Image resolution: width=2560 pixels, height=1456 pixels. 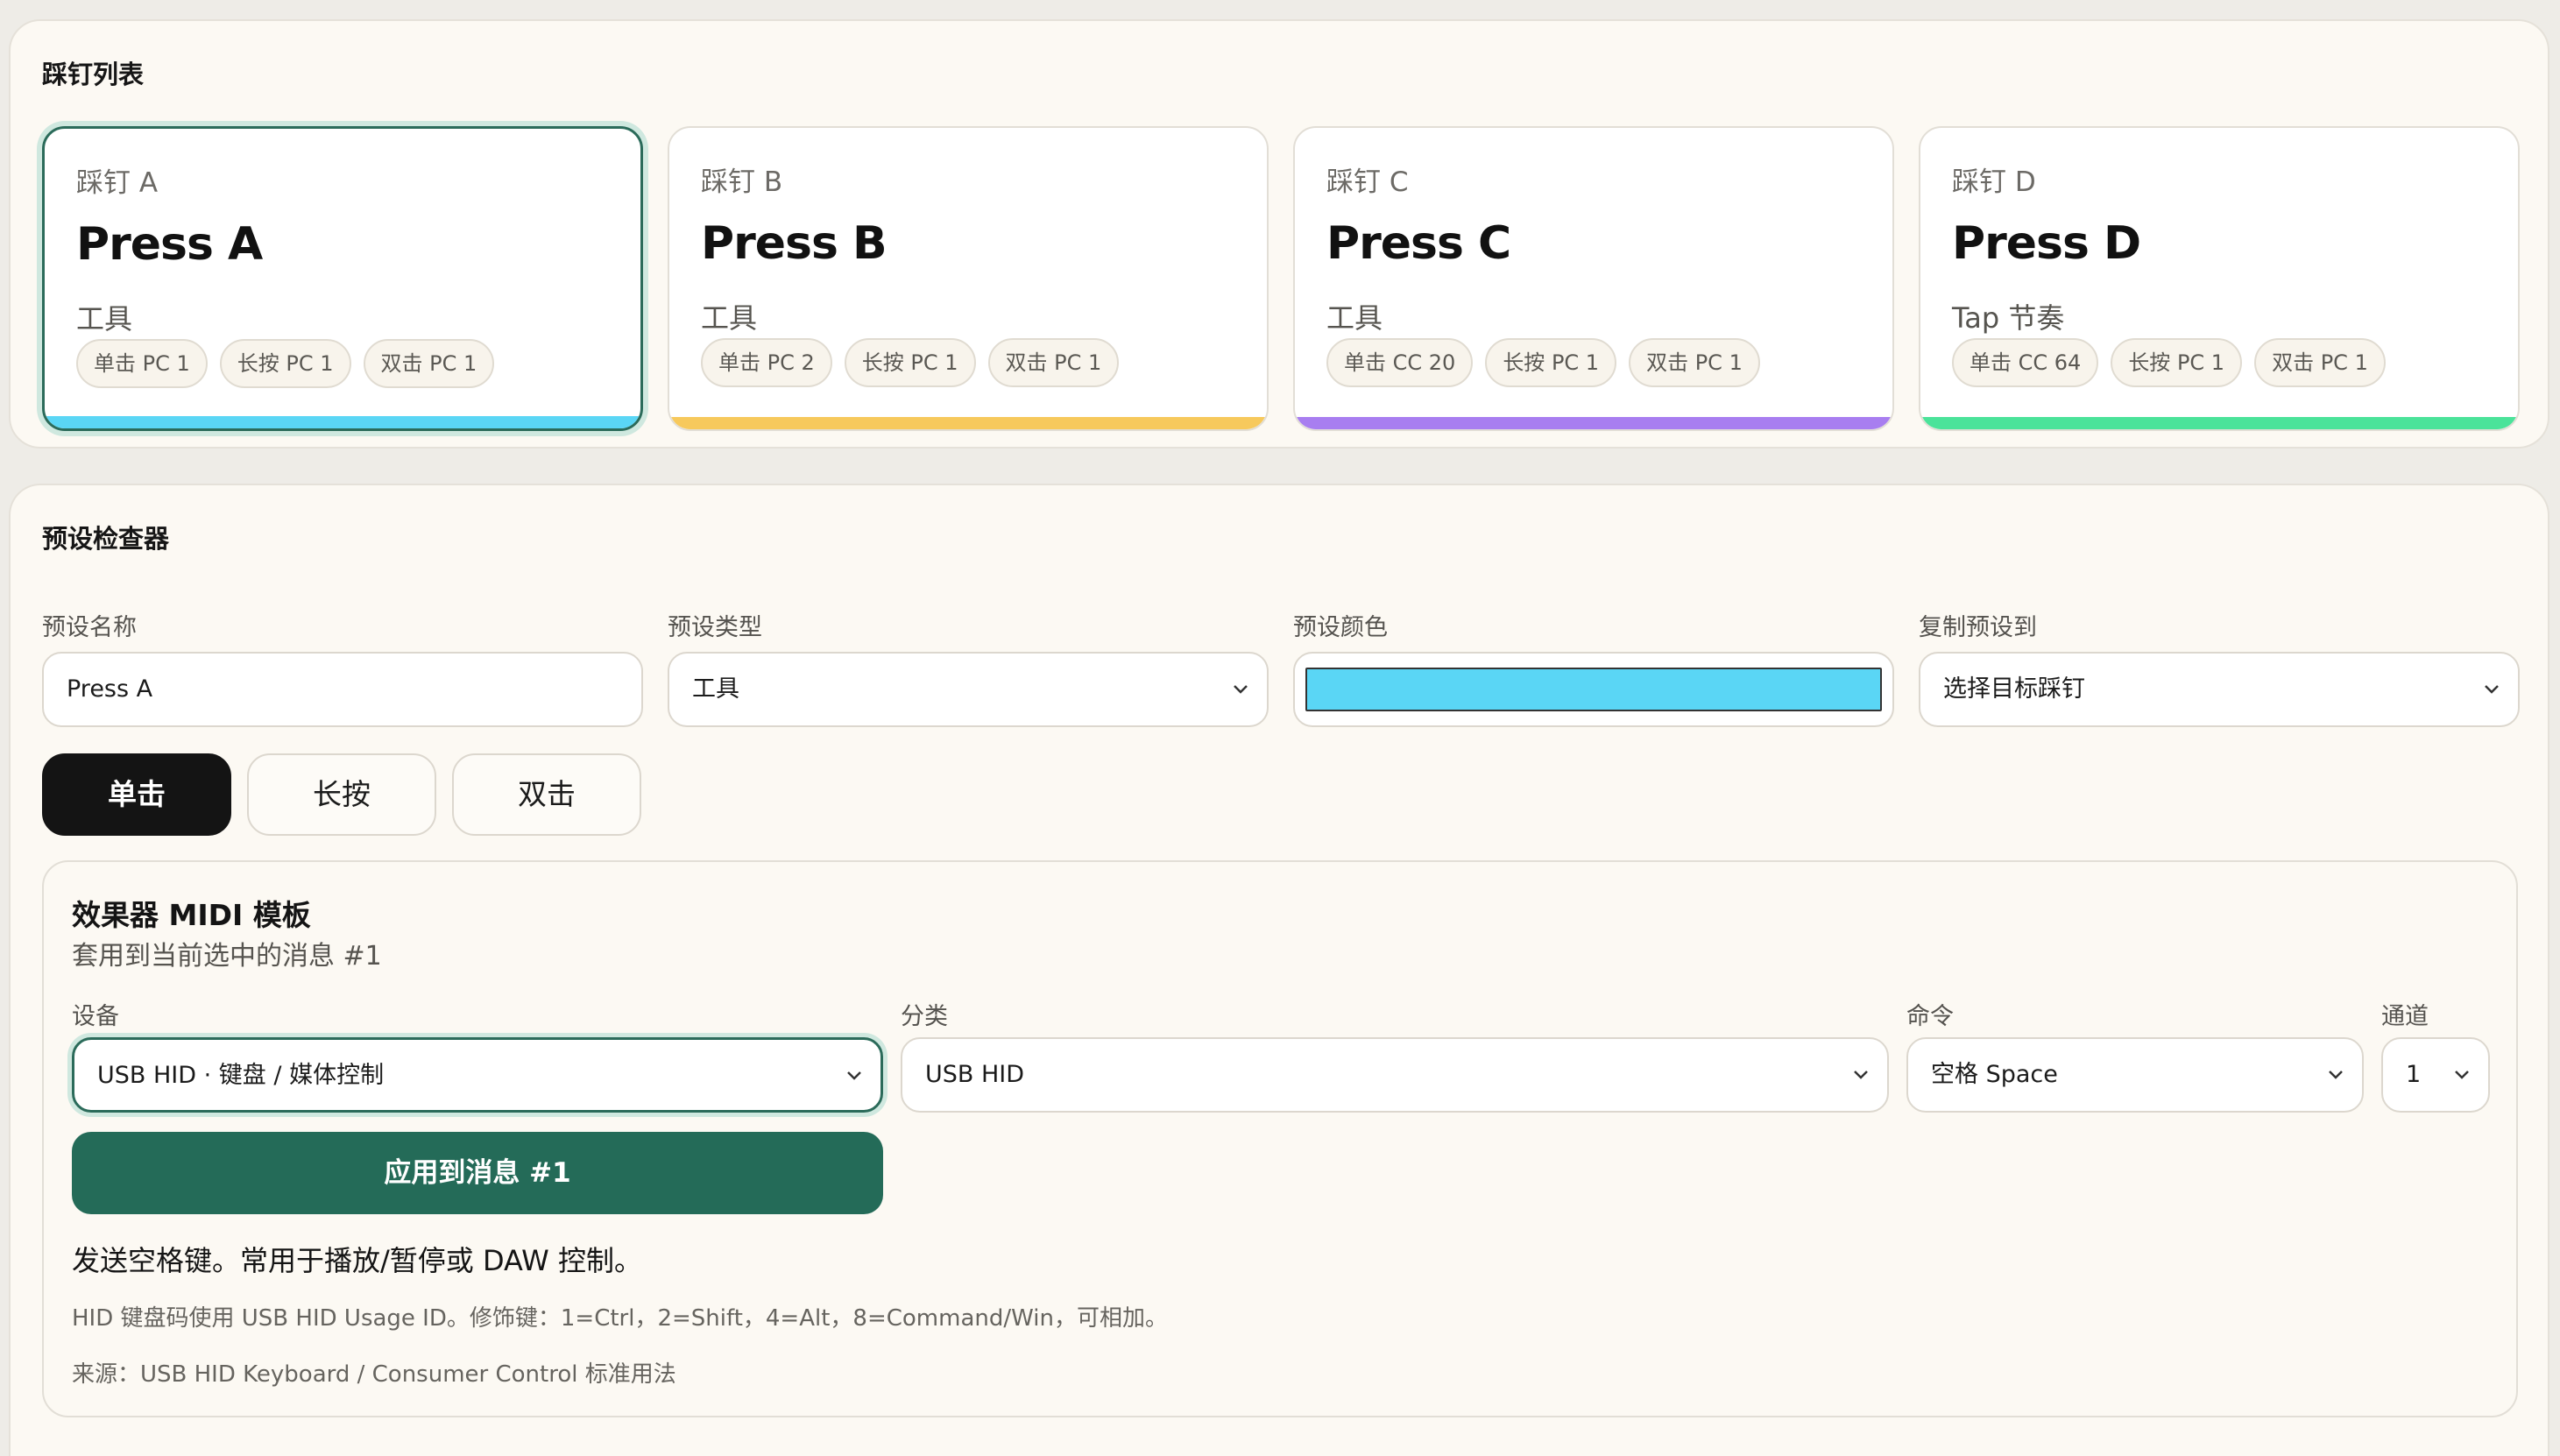 What do you see at coordinates (2046, 243) in the screenshot?
I see `pedal-preset-name: Press D` at bounding box center [2046, 243].